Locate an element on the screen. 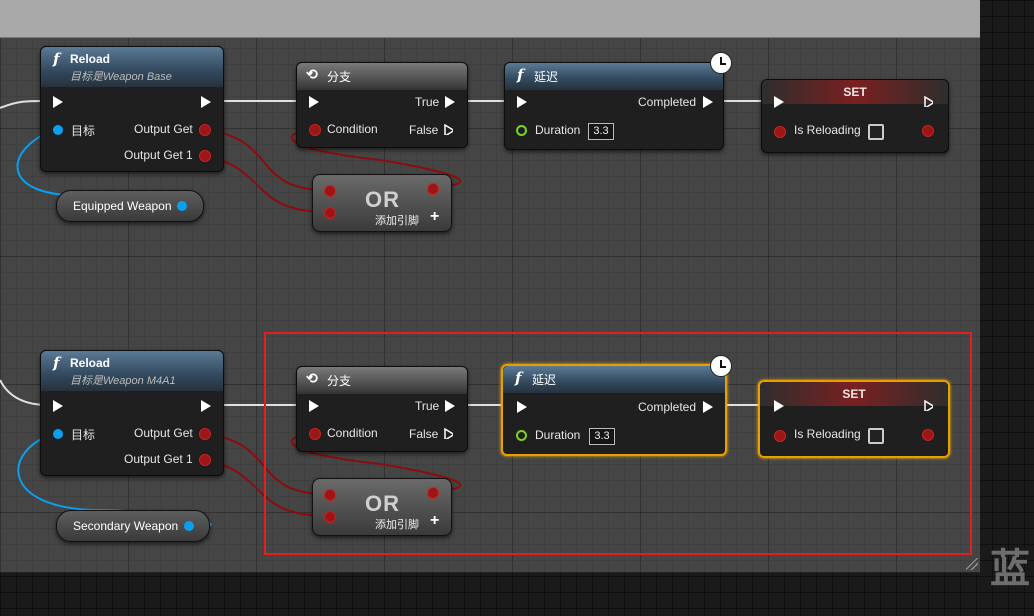 Image resolution: width=1034 pixels, height=616 pixels. pin-label-true: True is located at coordinates (427, 102).